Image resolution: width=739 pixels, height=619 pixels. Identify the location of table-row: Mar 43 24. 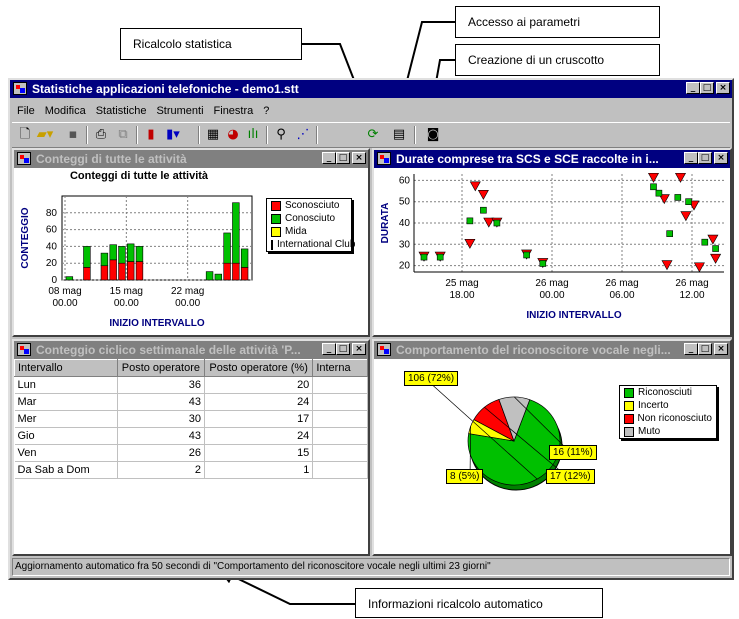
(191, 402).